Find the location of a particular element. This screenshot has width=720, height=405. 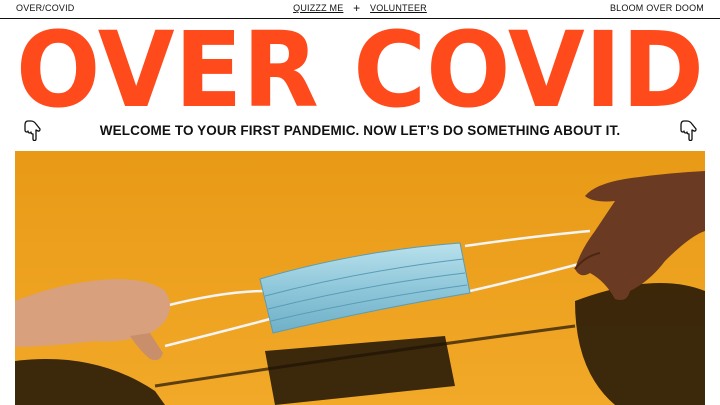

volunteer-link: VOLUNTEER is located at coordinates (398, 8).